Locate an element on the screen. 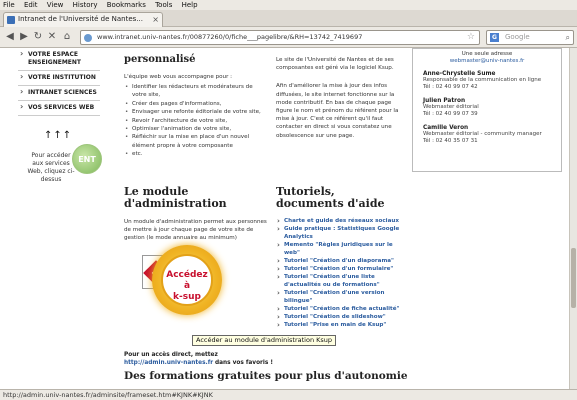 This screenshot has width=577, height=400. direct-suffix: dans vos favoris ! is located at coordinates (244, 363).